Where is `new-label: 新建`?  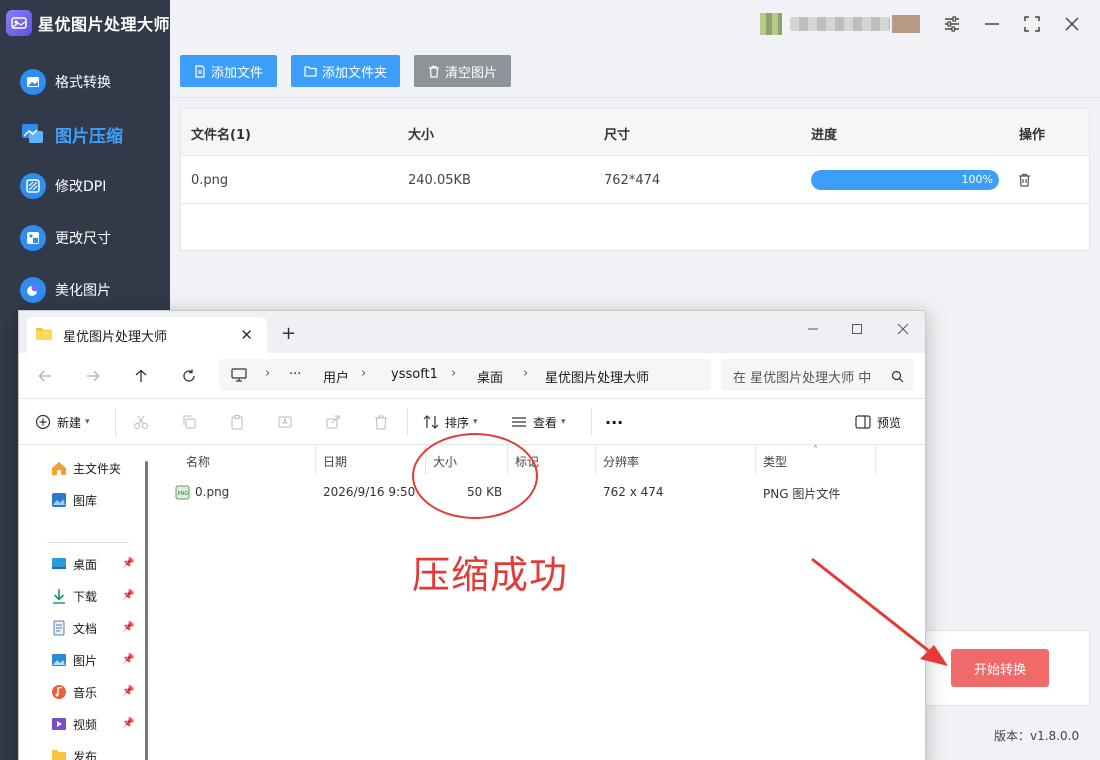
new-label: 新建 is located at coordinates (69, 422).